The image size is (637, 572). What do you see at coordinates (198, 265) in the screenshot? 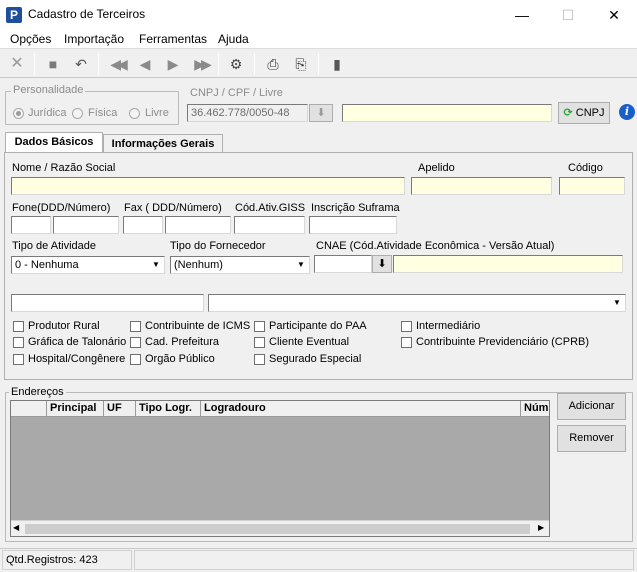
I see `tipo-fornecedor-value: (Nenhum)` at bounding box center [198, 265].